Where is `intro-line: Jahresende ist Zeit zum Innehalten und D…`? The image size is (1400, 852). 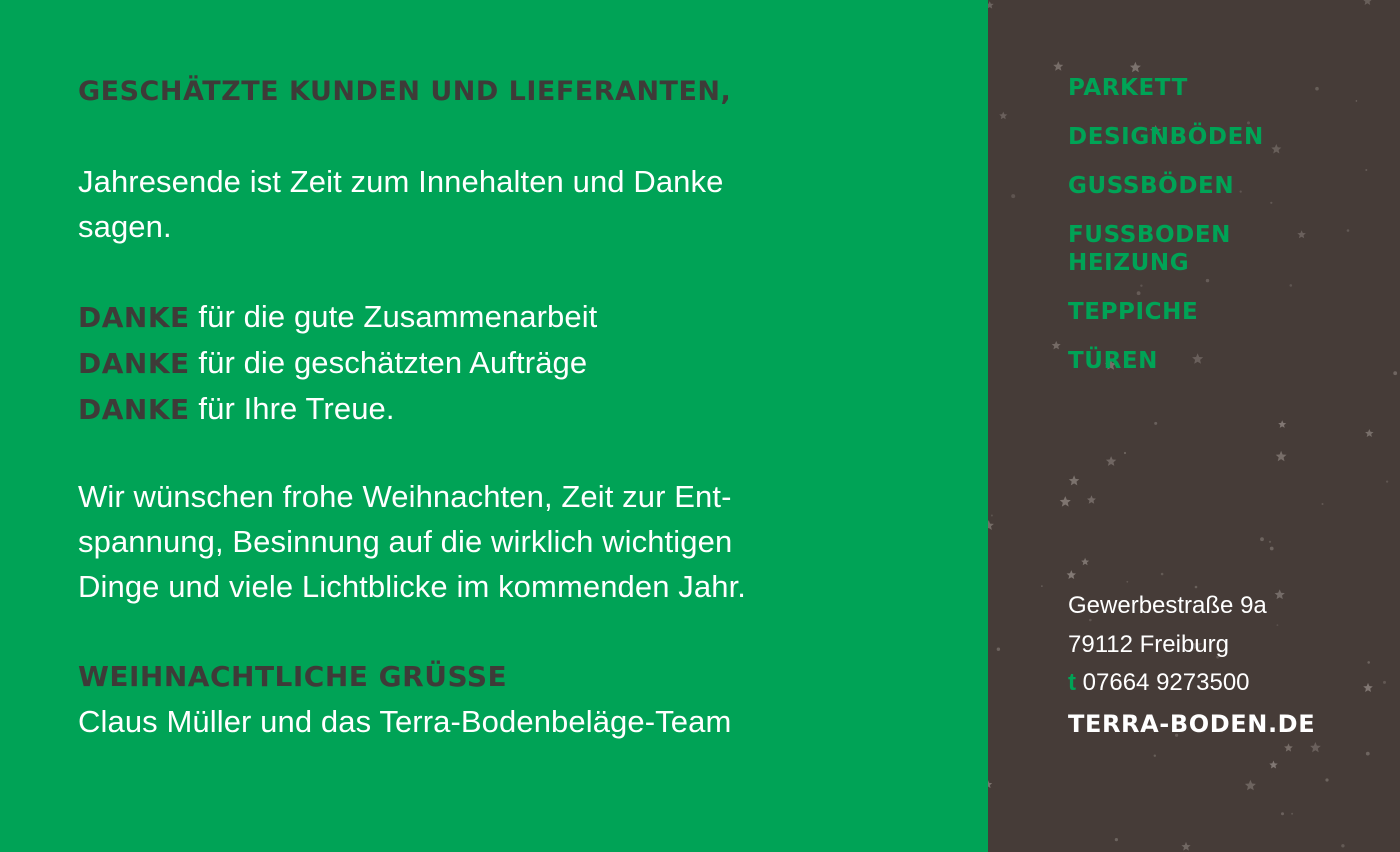
intro-line: Jahresende ist Zeit zum Innehalten und D… is located at coordinates (401, 181).